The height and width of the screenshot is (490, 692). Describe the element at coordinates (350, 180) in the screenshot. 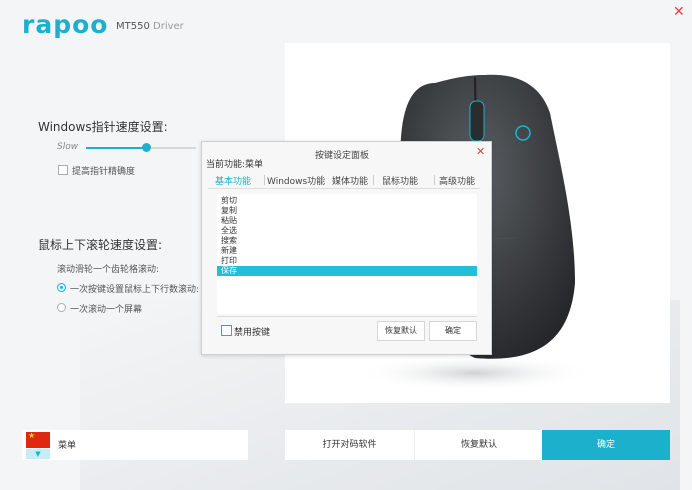

I see `tab-media: 媒体功能` at that location.